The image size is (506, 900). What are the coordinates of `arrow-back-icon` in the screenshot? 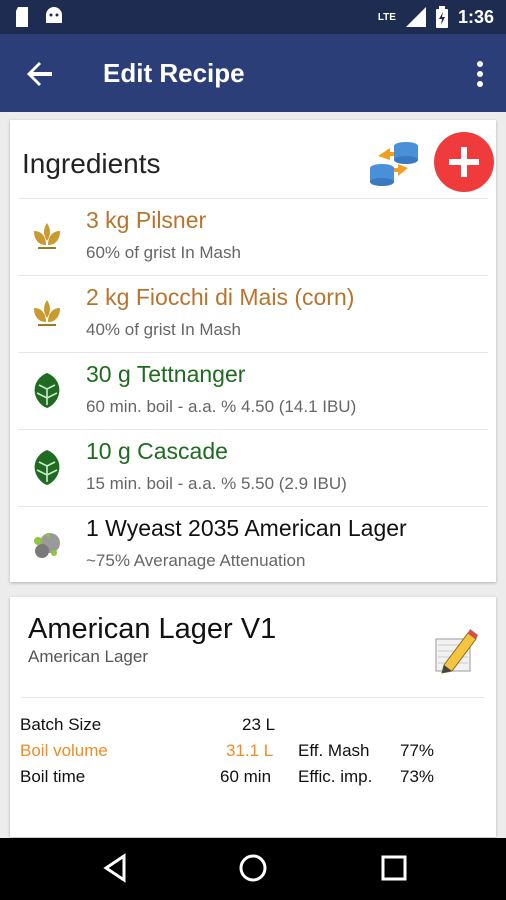 It's located at (40, 74).